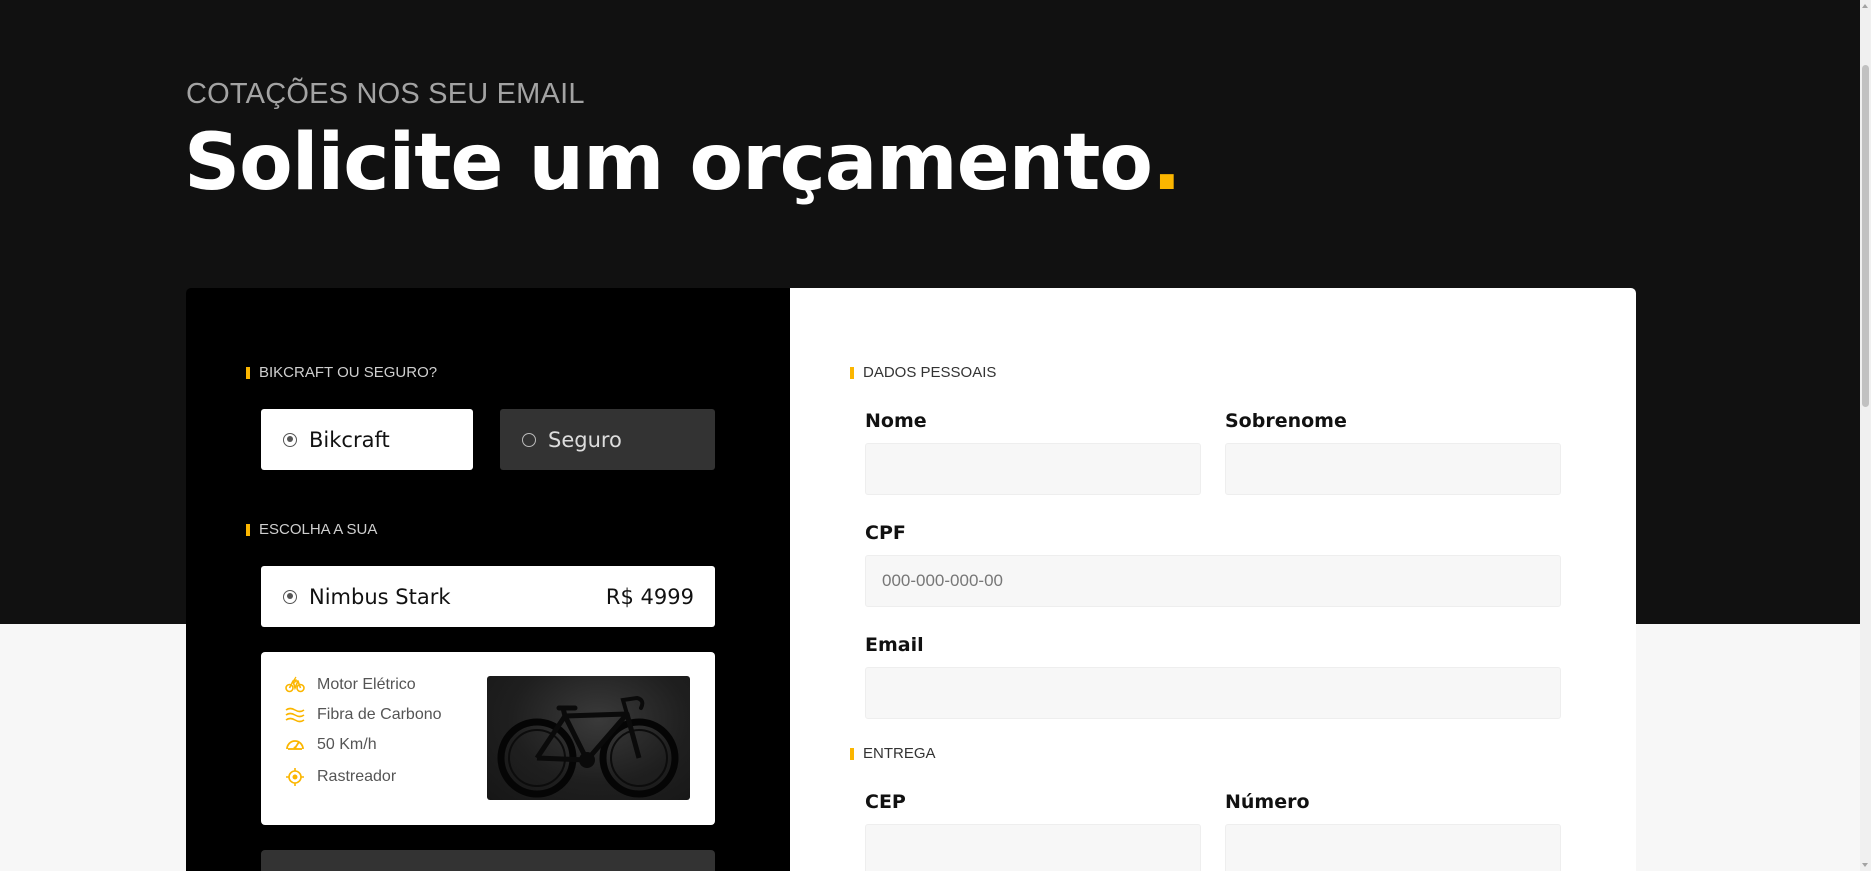  I want to click on cpf-label: CPF, so click(885, 533).